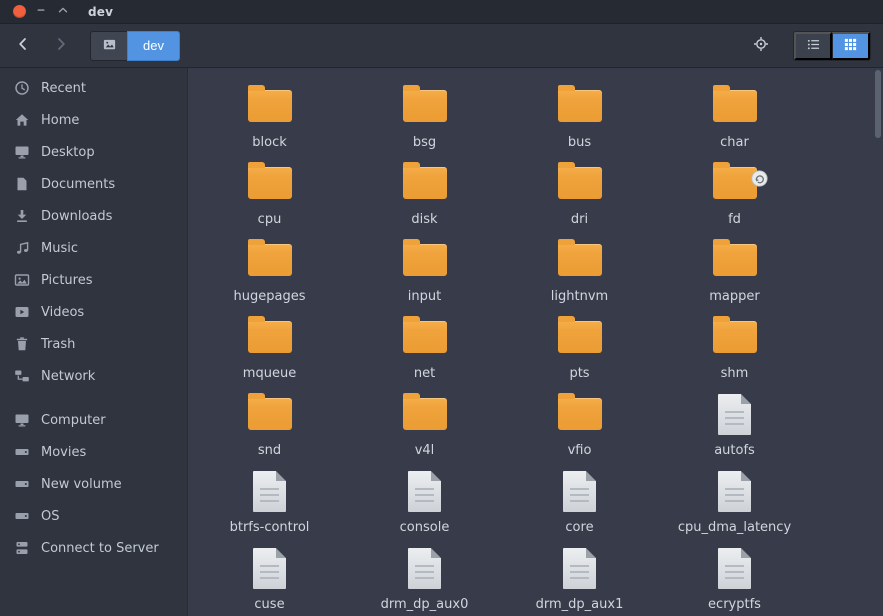 The width and height of the screenshot is (883, 616). Describe the element at coordinates (93, 120) in the screenshot. I see `sidebar-item-home: Home` at that location.